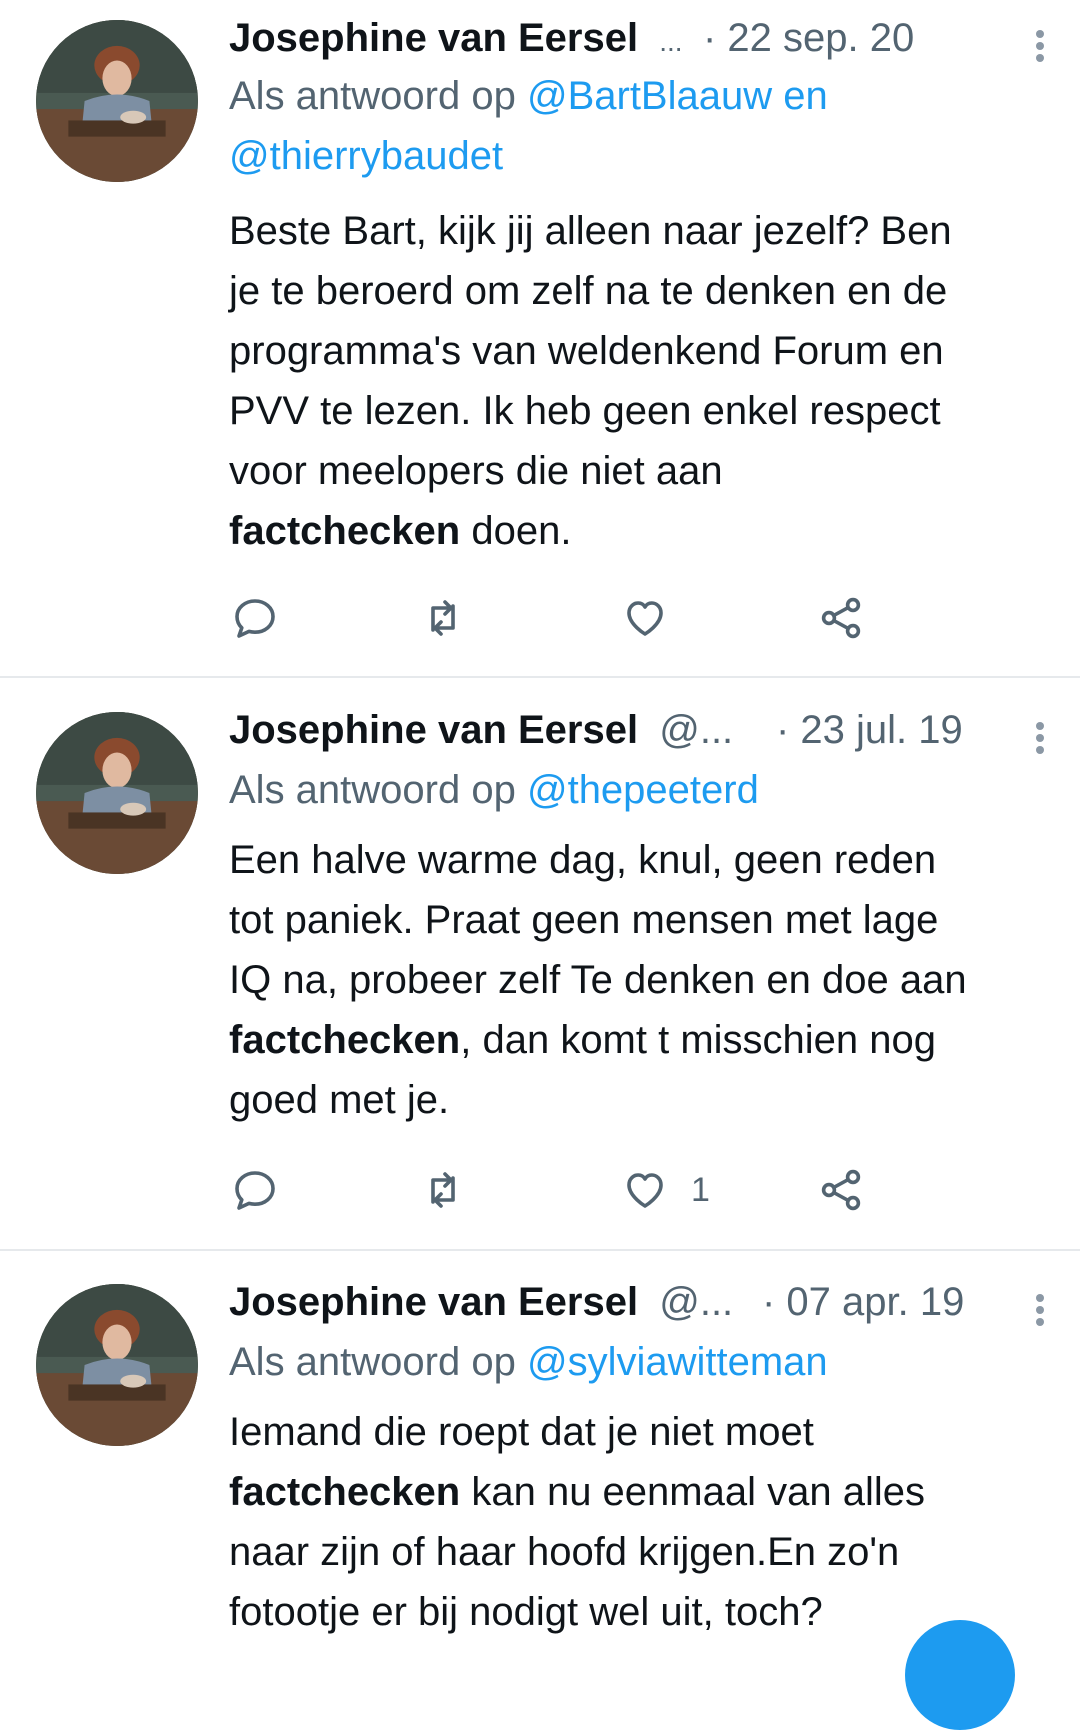 Image resolution: width=1080 pixels, height=1730 pixels. Describe the element at coordinates (339, 1100) in the screenshot. I see `text-line: goed met je.` at that location.